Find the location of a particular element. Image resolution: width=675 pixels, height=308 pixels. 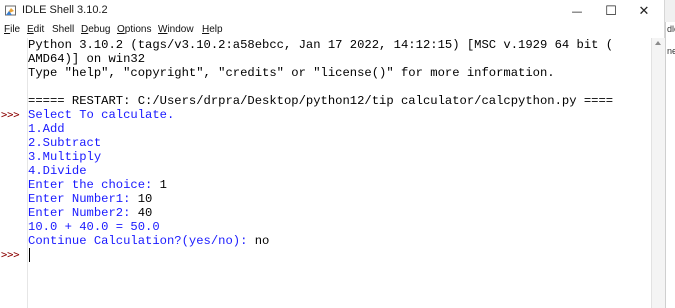

input-line: Enter the choice: 1 is located at coordinates (97, 185).